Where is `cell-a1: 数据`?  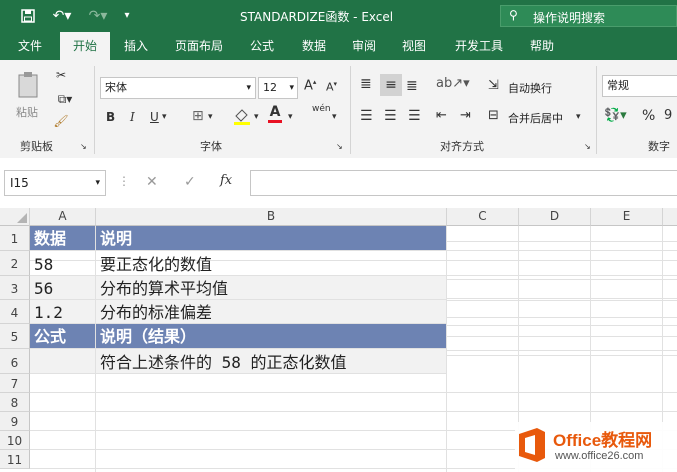 cell-a1: 数据 is located at coordinates (63, 238).